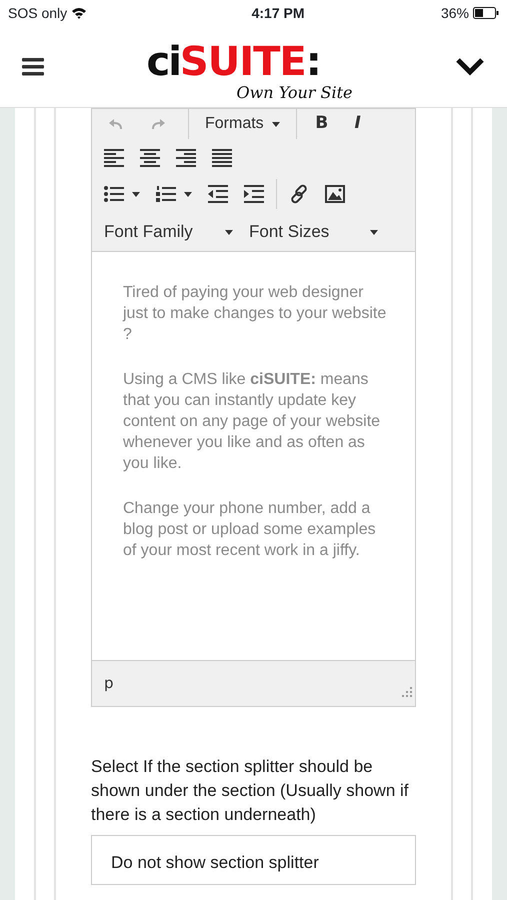 This screenshot has height=900, width=507. I want to click on splitter-select: Do not show section splitter, so click(253, 860).